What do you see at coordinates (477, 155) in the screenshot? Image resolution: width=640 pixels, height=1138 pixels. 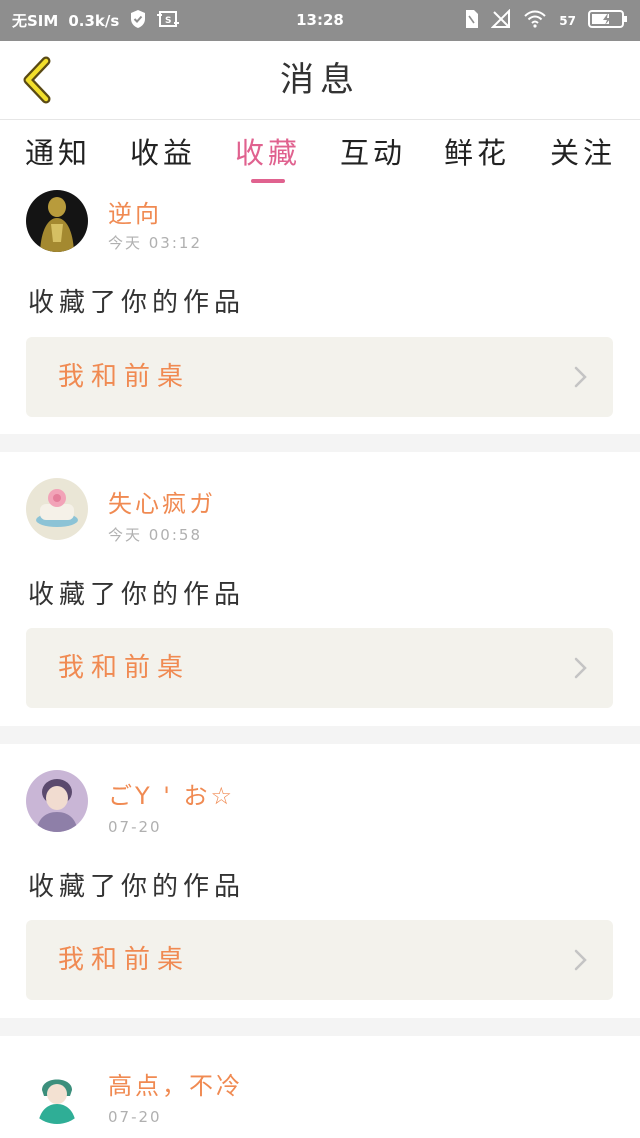 I see `tab-flowers: 鲜花` at bounding box center [477, 155].